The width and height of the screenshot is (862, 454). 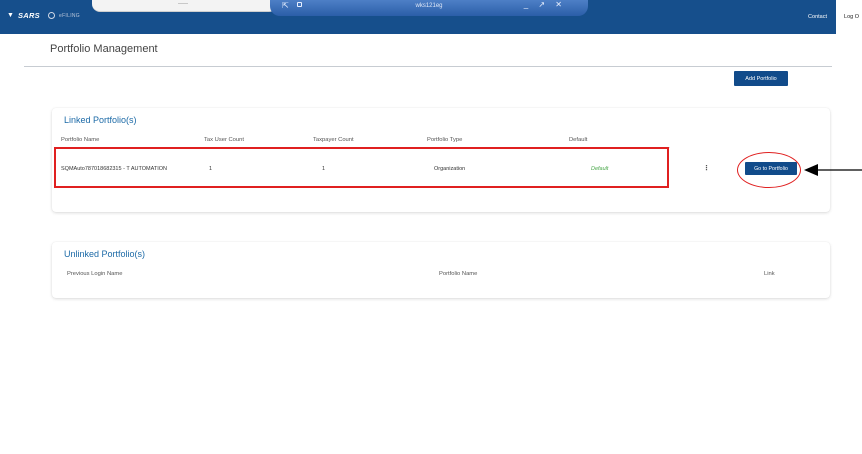 I want to click on page-title: Portfolio Management, so click(x=104, y=49).